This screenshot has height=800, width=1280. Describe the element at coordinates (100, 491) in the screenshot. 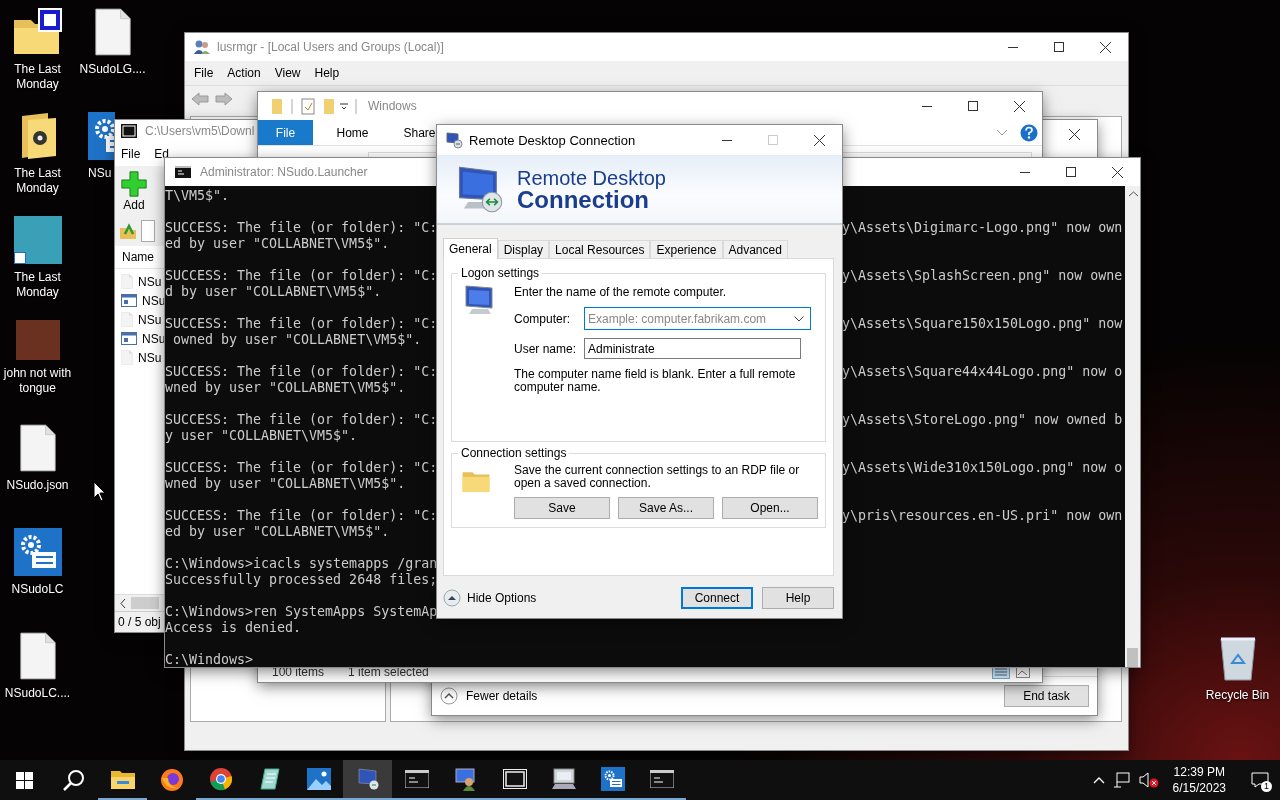

I see `mouse-pointer-icon` at that location.